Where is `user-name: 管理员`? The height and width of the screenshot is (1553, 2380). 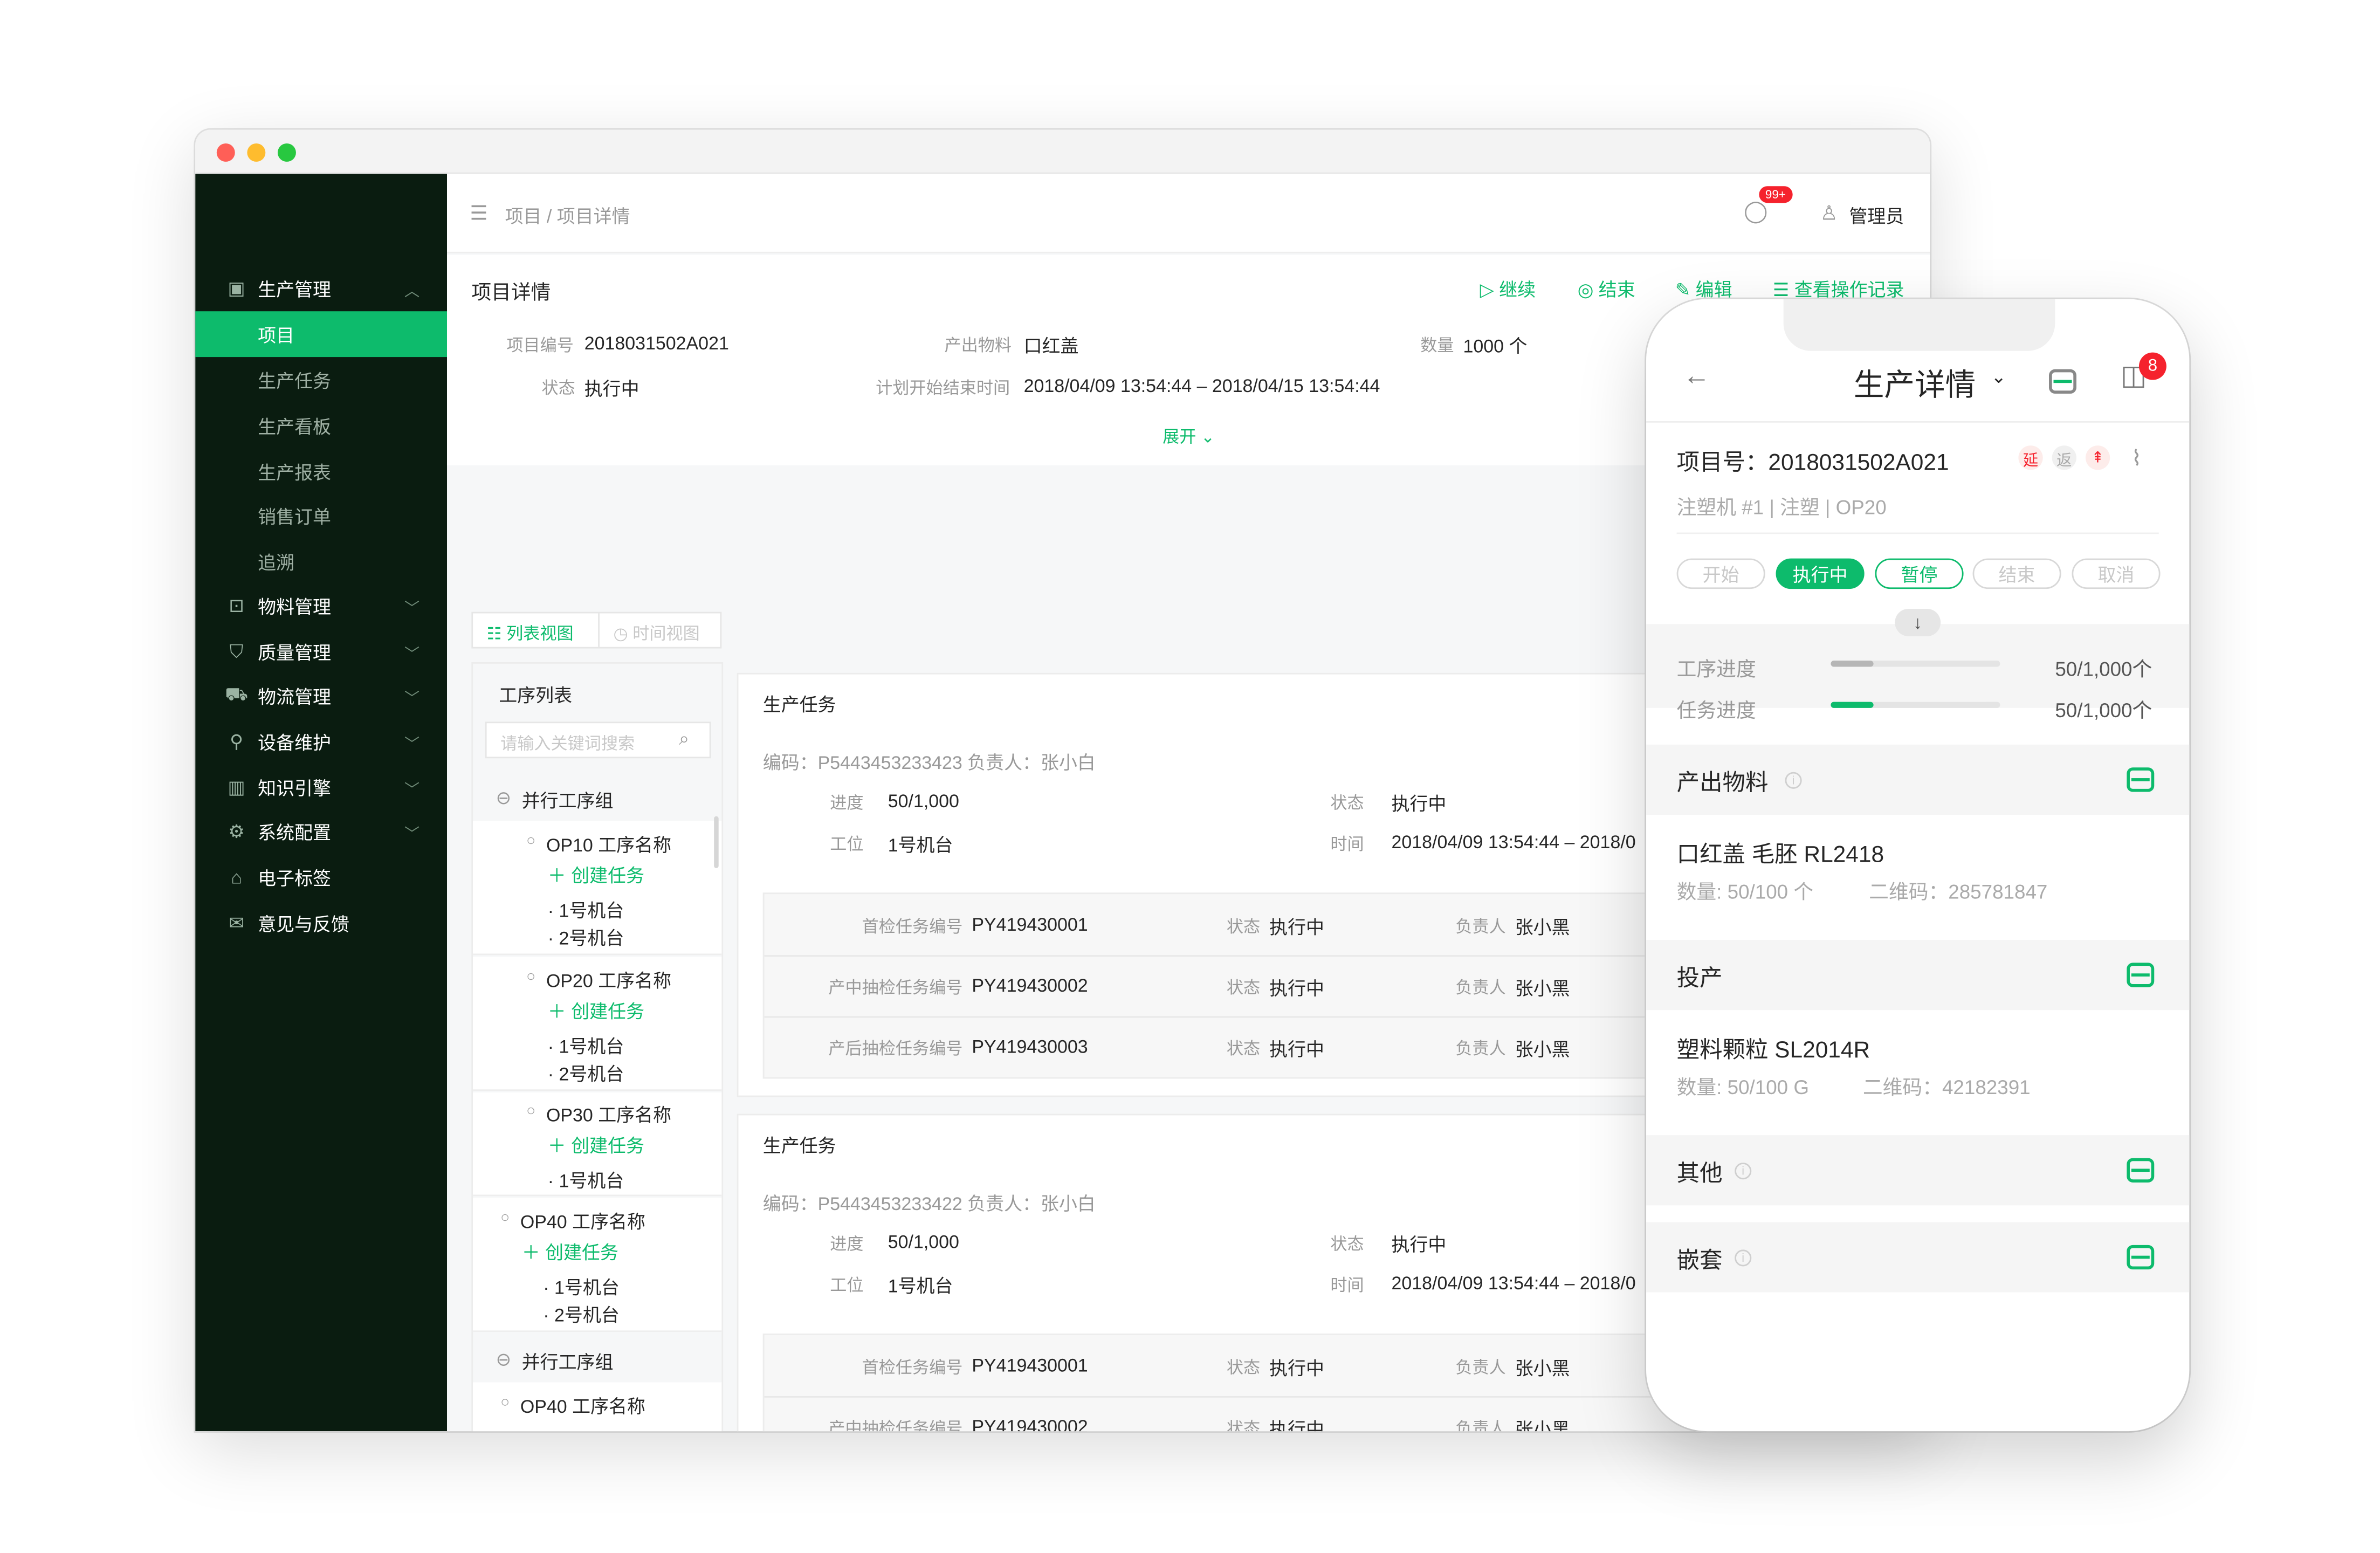
user-name: 管理员 is located at coordinates (1876, 216).